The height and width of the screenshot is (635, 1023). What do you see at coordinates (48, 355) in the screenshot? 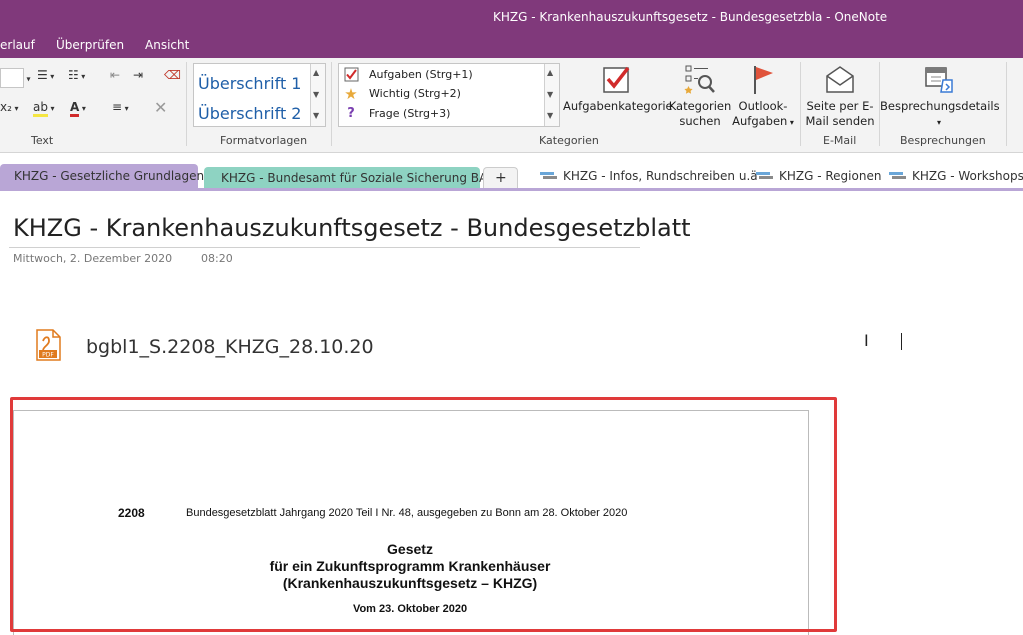
I see `svg-text: PDF` at bounding box center [48, 355].